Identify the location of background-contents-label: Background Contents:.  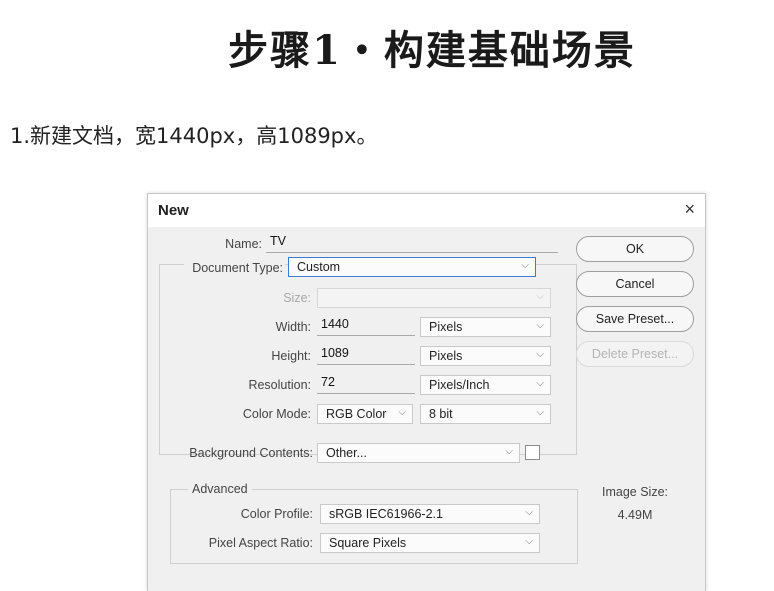
(251, 453).